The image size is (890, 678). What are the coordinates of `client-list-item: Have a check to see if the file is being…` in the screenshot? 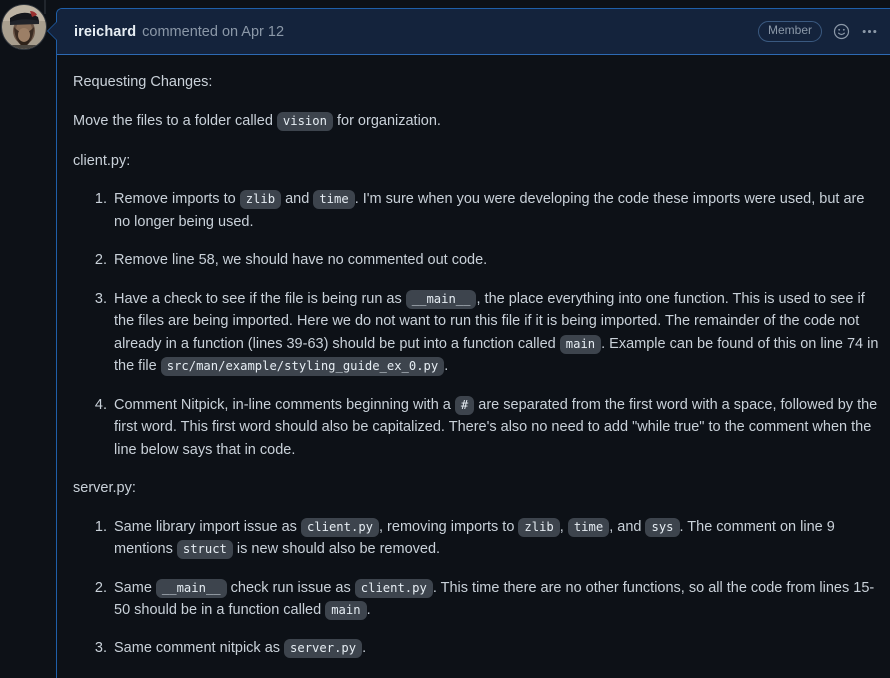 It's located at (495, 333).